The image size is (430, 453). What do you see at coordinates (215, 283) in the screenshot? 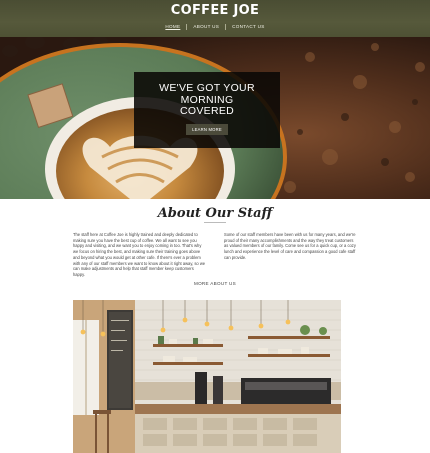
I see `more-about-us-link: MORE ABOUT US` at bounding box center [215, 283].